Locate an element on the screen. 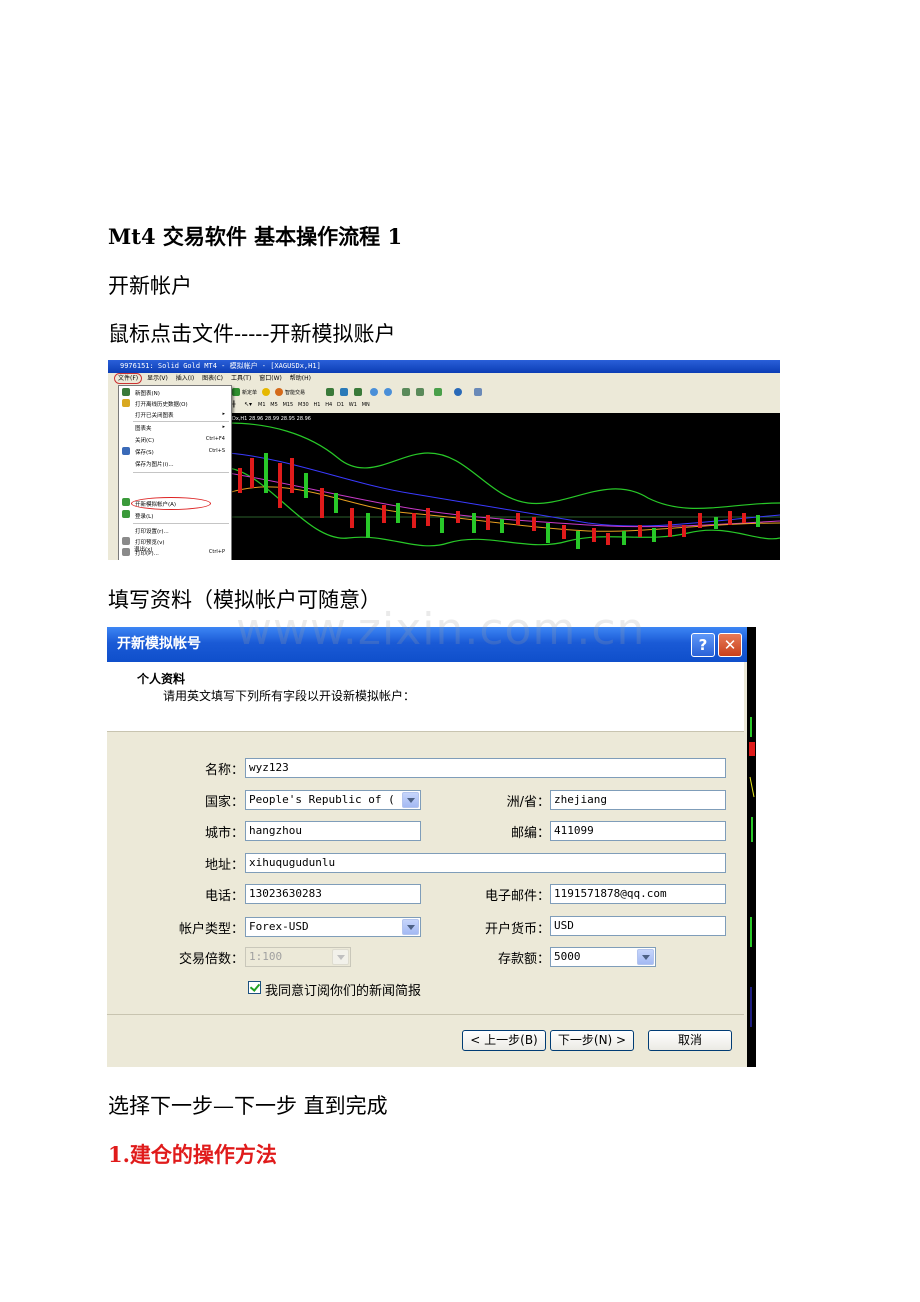  deposit-value: 5000 is located at coordinates (567, 956).